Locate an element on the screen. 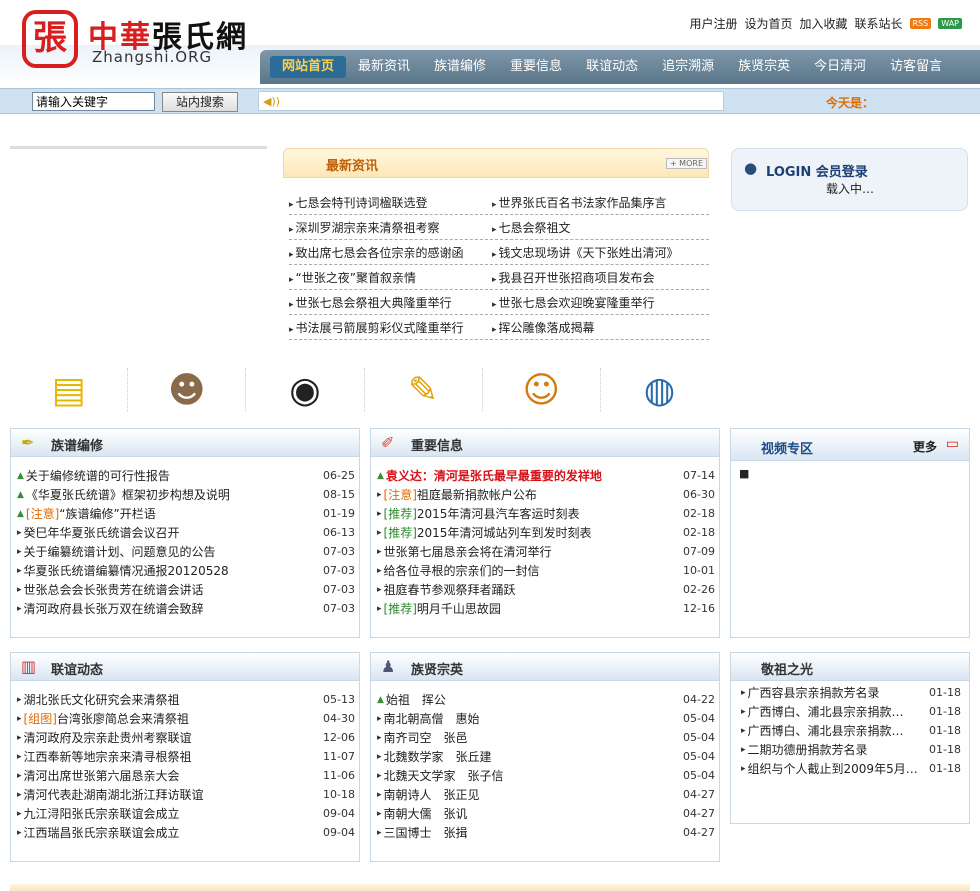 Image resolution: width=980 pixels, height=891 pixels. list-item-link: 九江浔阳张氏宗亲联谊会成立 is located at coordinates (171, 813).